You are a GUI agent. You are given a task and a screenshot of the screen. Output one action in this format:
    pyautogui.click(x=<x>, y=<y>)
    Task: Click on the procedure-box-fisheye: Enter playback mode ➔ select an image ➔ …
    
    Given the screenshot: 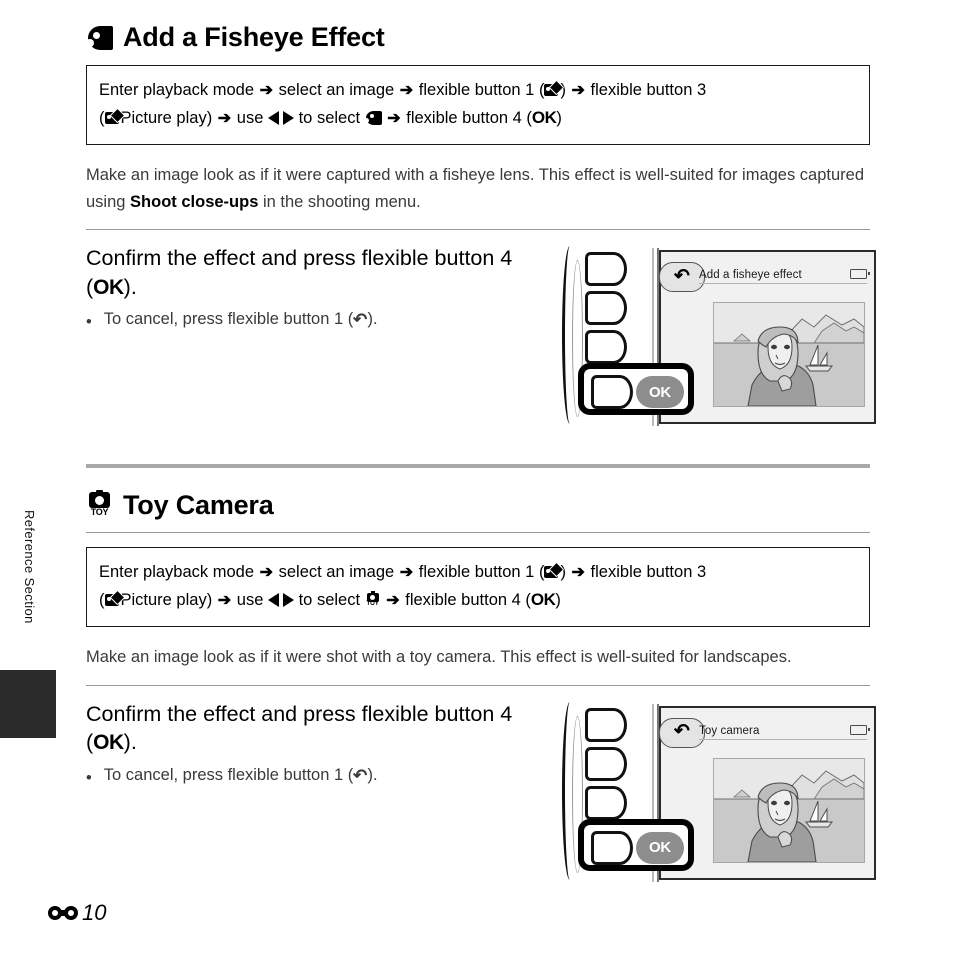 What is the action you would take?
    pyautogui.click(x=478, y=105)
    